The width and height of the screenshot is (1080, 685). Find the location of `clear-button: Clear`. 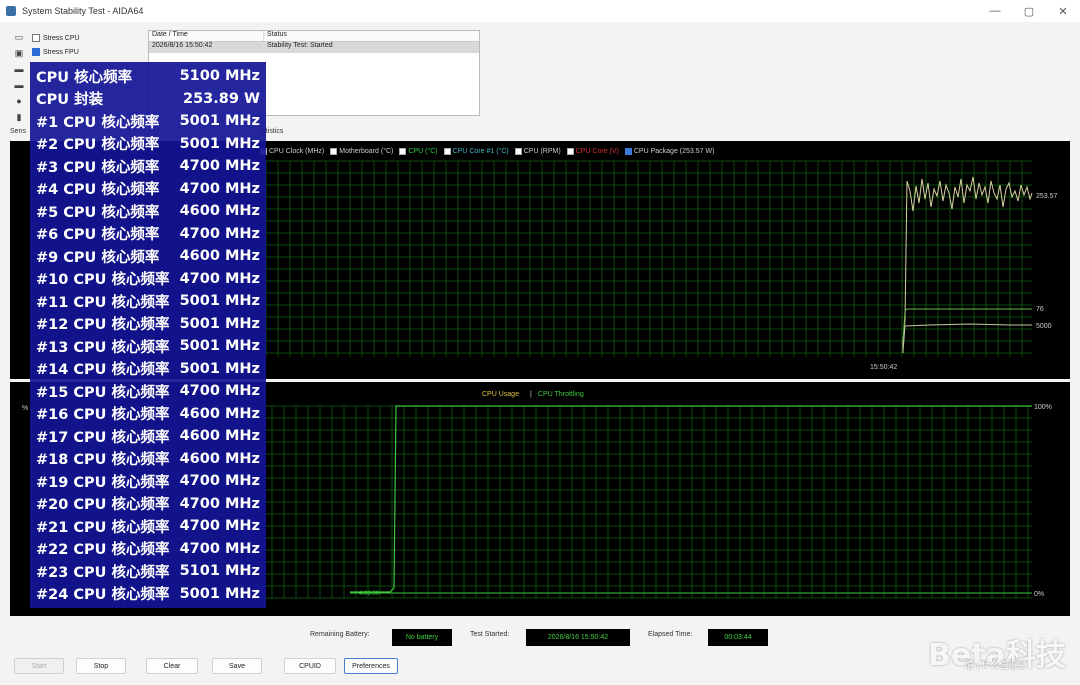

clear-button: Clear is located at coordinates (172, 666).